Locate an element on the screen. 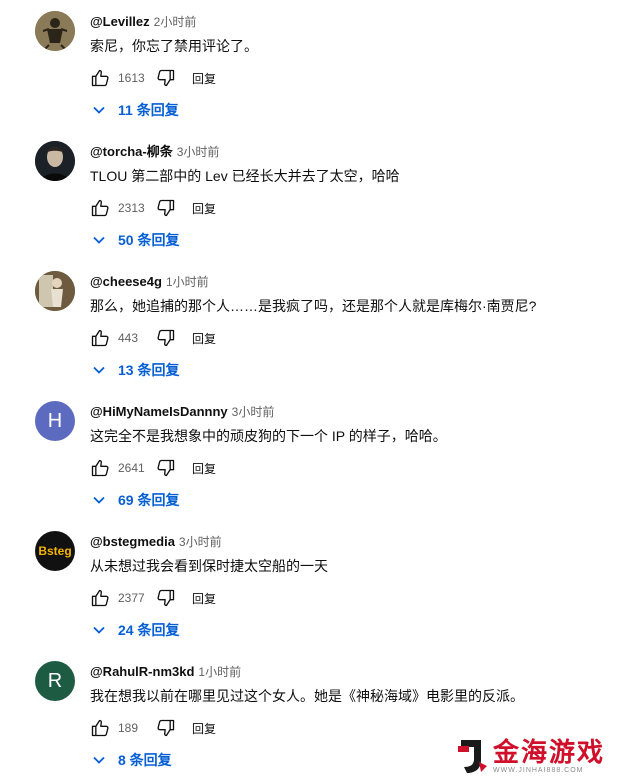 This screenshot has width=629, height=782. comment-actions: 2377 回复 is located at coordinates (152, 598).